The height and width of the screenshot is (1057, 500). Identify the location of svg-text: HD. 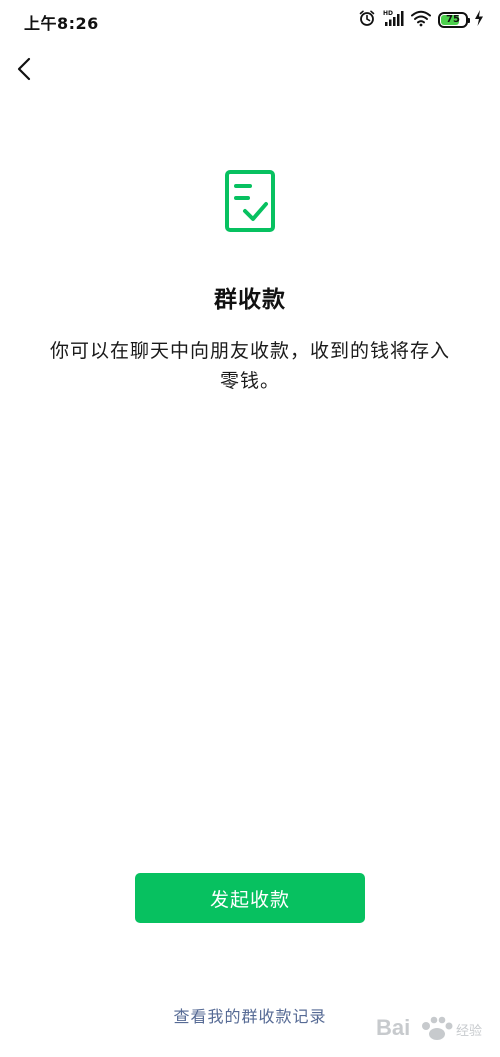
(388, 13).